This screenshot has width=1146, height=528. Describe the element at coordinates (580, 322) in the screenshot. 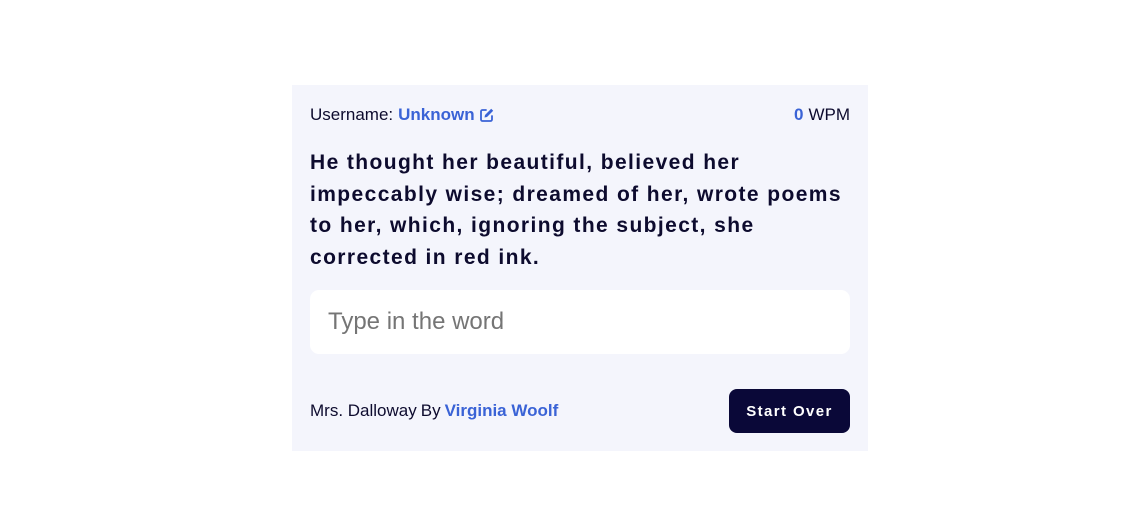

I see `word-input` at that location.